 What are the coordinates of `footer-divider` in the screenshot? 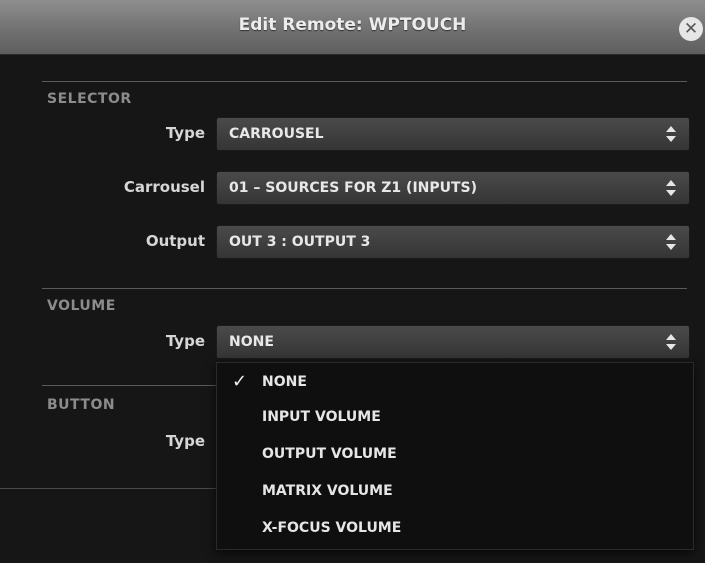 It's located at (108, 488).